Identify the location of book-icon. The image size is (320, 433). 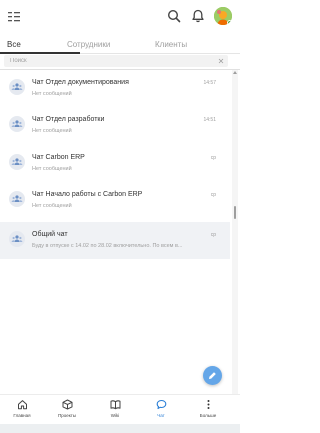
(115, 405).